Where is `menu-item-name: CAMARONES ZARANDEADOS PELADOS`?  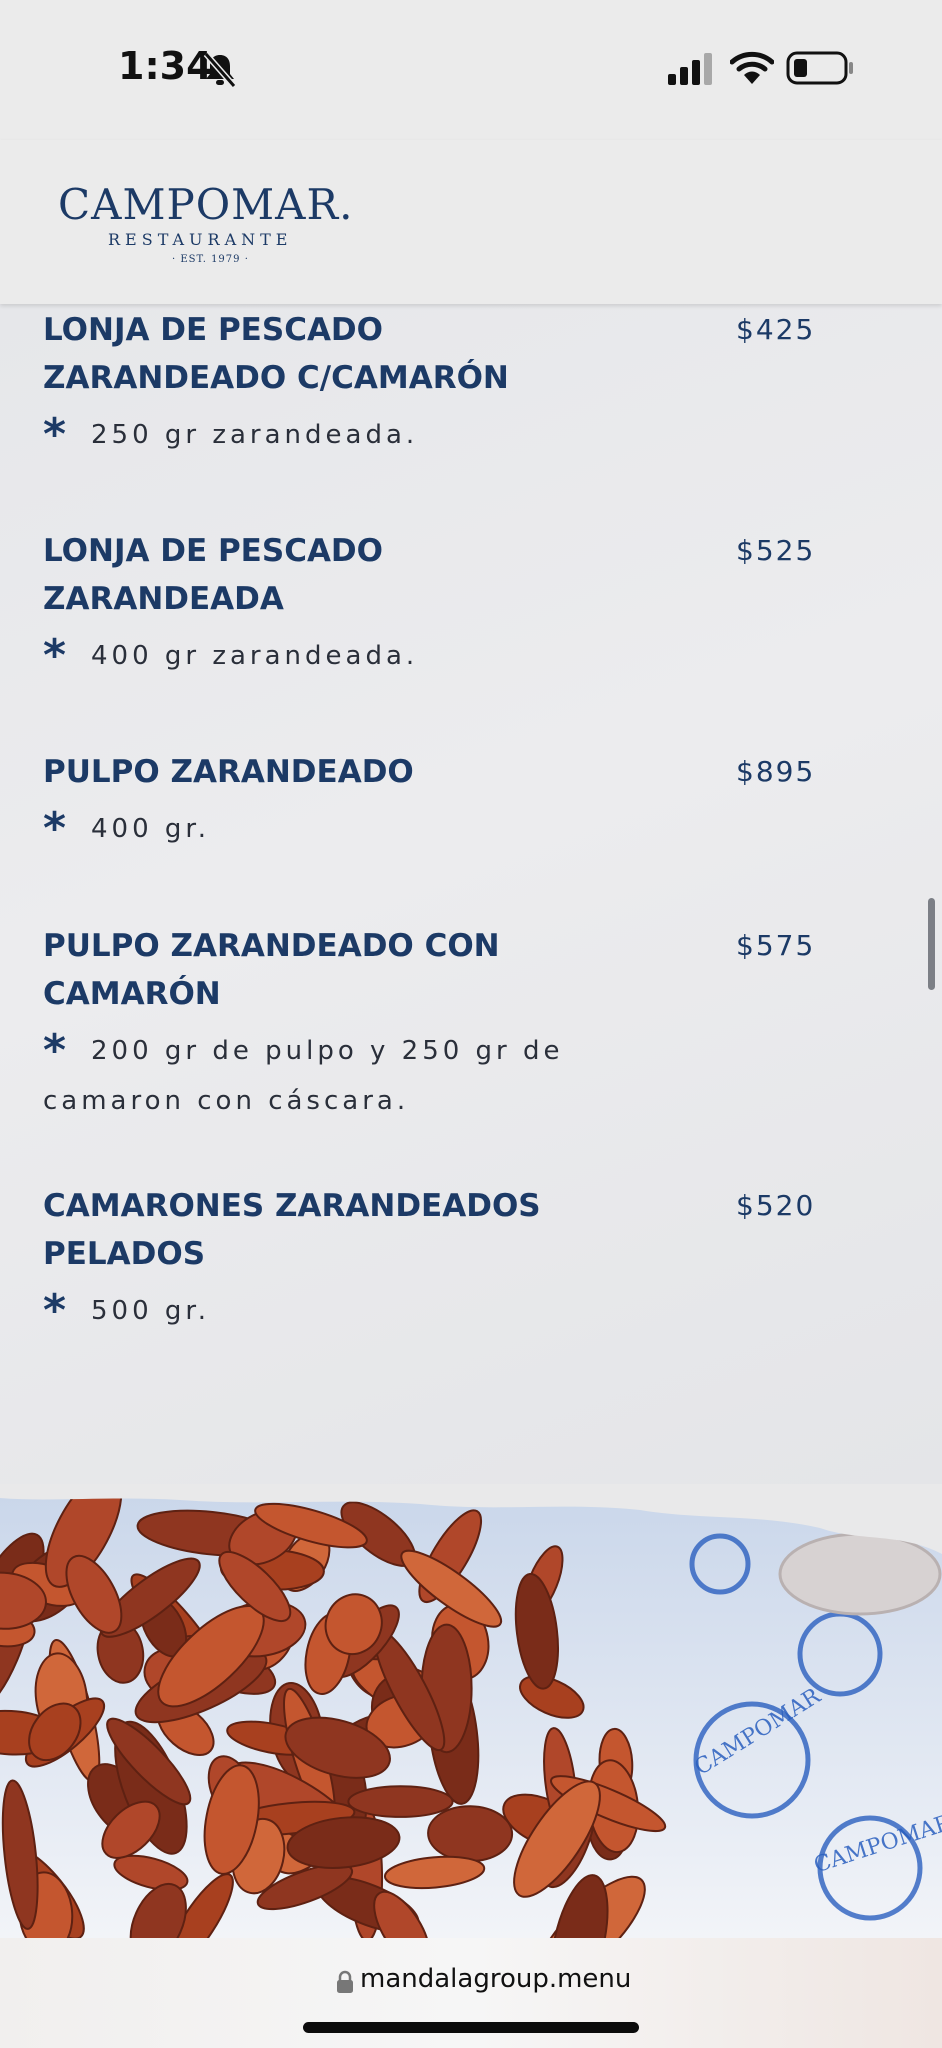 menu-item-name: CAMARONES ZARANDEADOS PELADOS is located at coordinates (292, 1230).